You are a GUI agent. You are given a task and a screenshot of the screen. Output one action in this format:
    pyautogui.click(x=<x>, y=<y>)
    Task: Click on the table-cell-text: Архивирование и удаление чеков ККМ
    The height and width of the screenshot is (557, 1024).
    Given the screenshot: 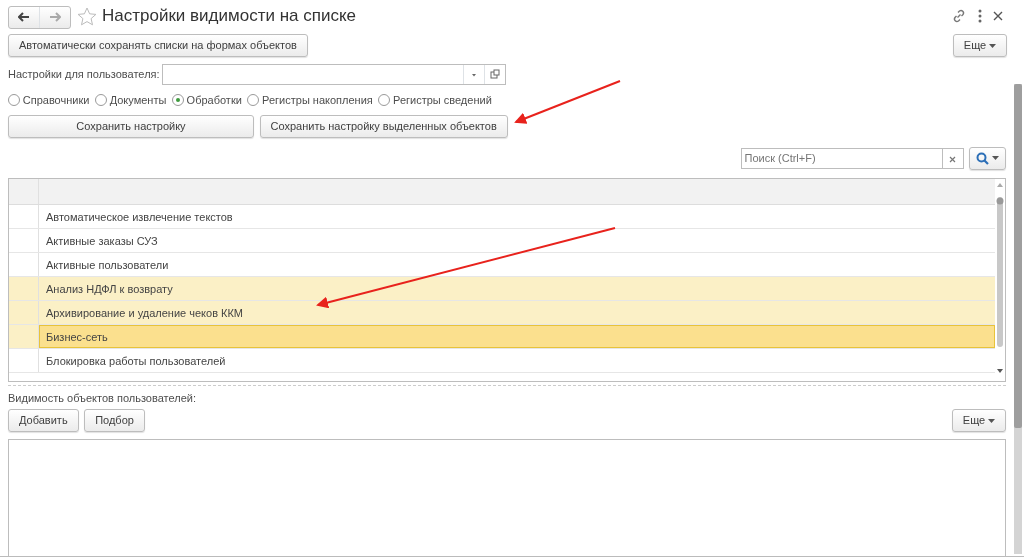 What is the action you would take?
    pyautogui.click(x=144, y=313)
    